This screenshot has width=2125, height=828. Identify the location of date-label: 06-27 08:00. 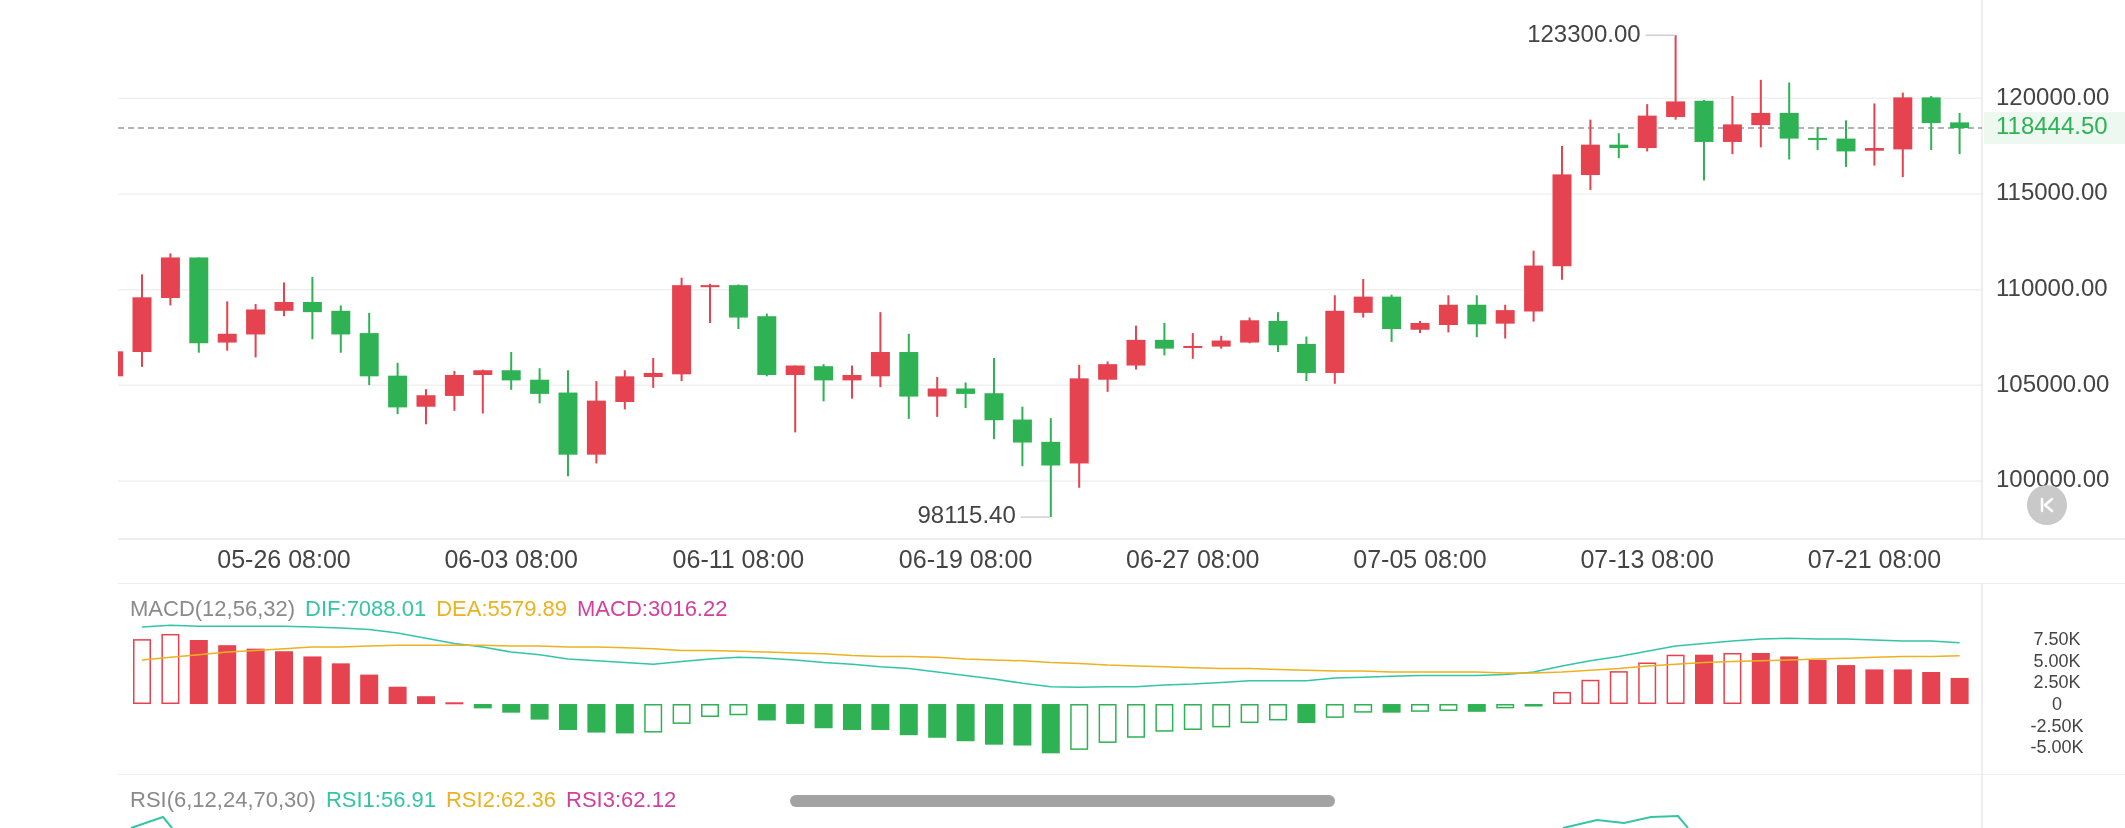
(1193, 558).